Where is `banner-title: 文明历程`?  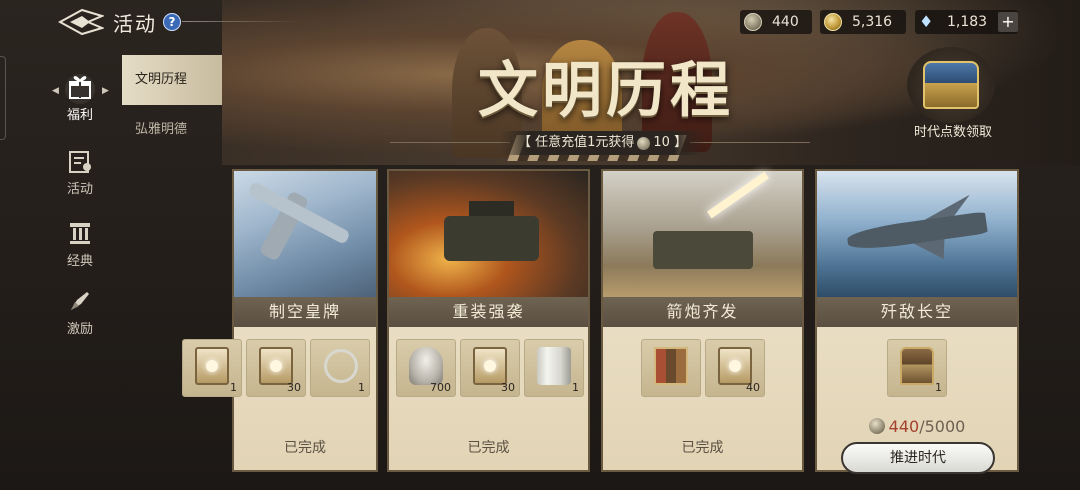 banner-title: 文明历程 is located at coordinates (606, 91).